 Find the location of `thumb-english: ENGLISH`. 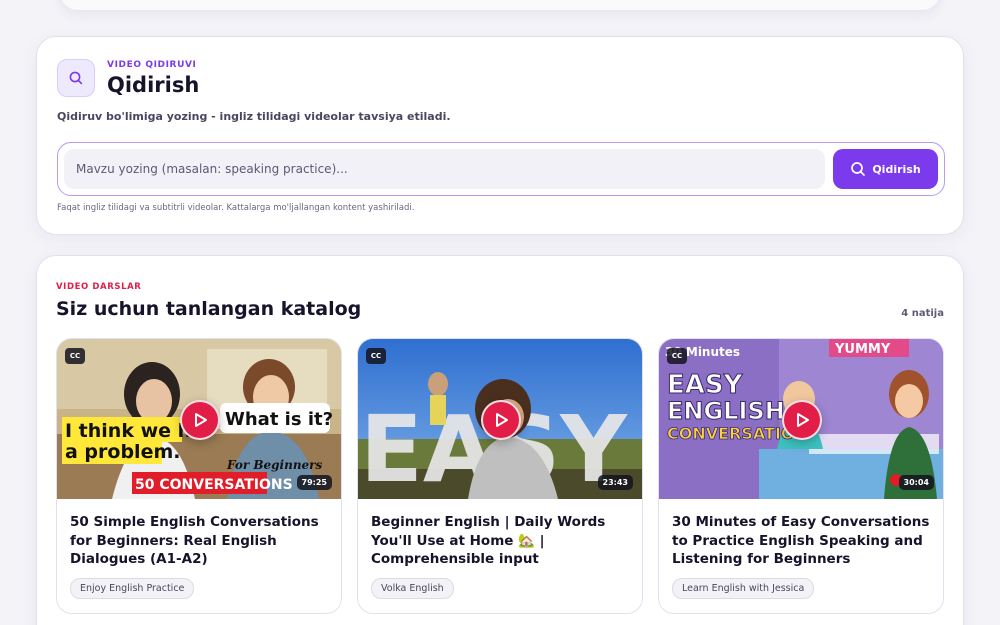

thumb-english: ENGLISH is located at coordinates (726, 411).